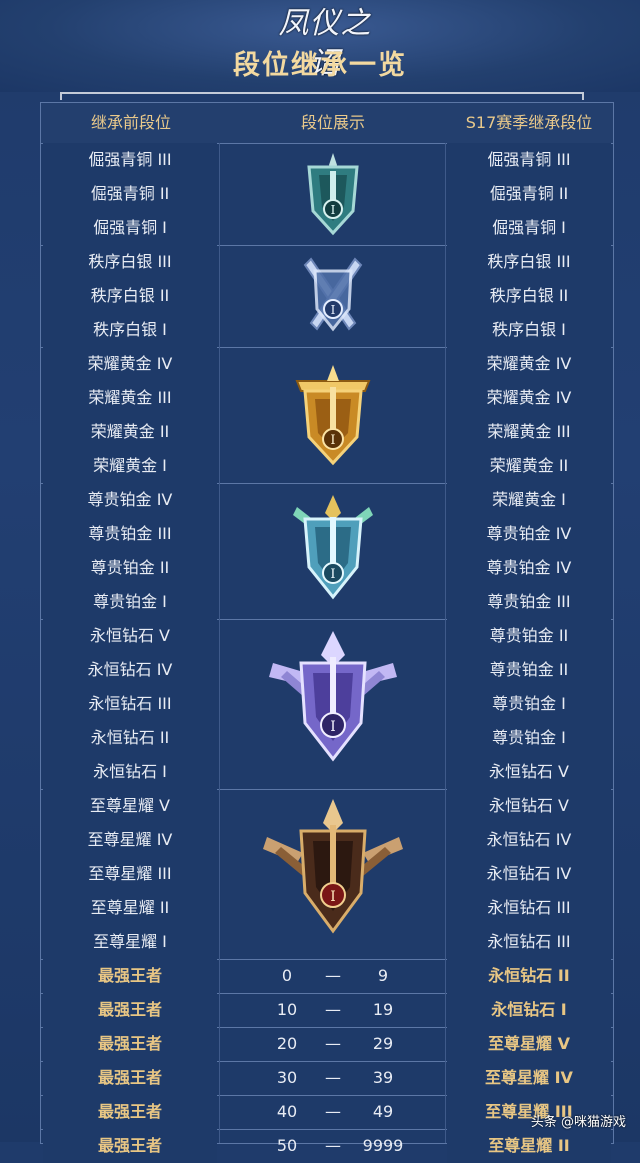 The height and width of the screenshot is (1163, 640). I want to click on star-range-high: 49, so click(383, 1111).